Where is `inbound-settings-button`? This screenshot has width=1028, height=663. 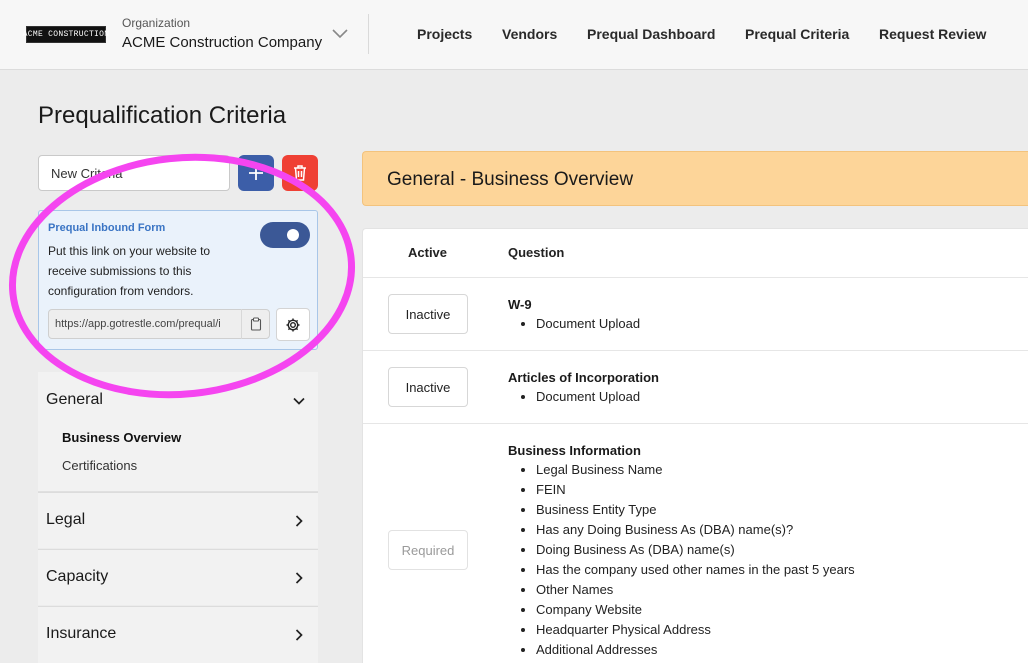
inbound-settings-button is located at coordinates (293, 324).